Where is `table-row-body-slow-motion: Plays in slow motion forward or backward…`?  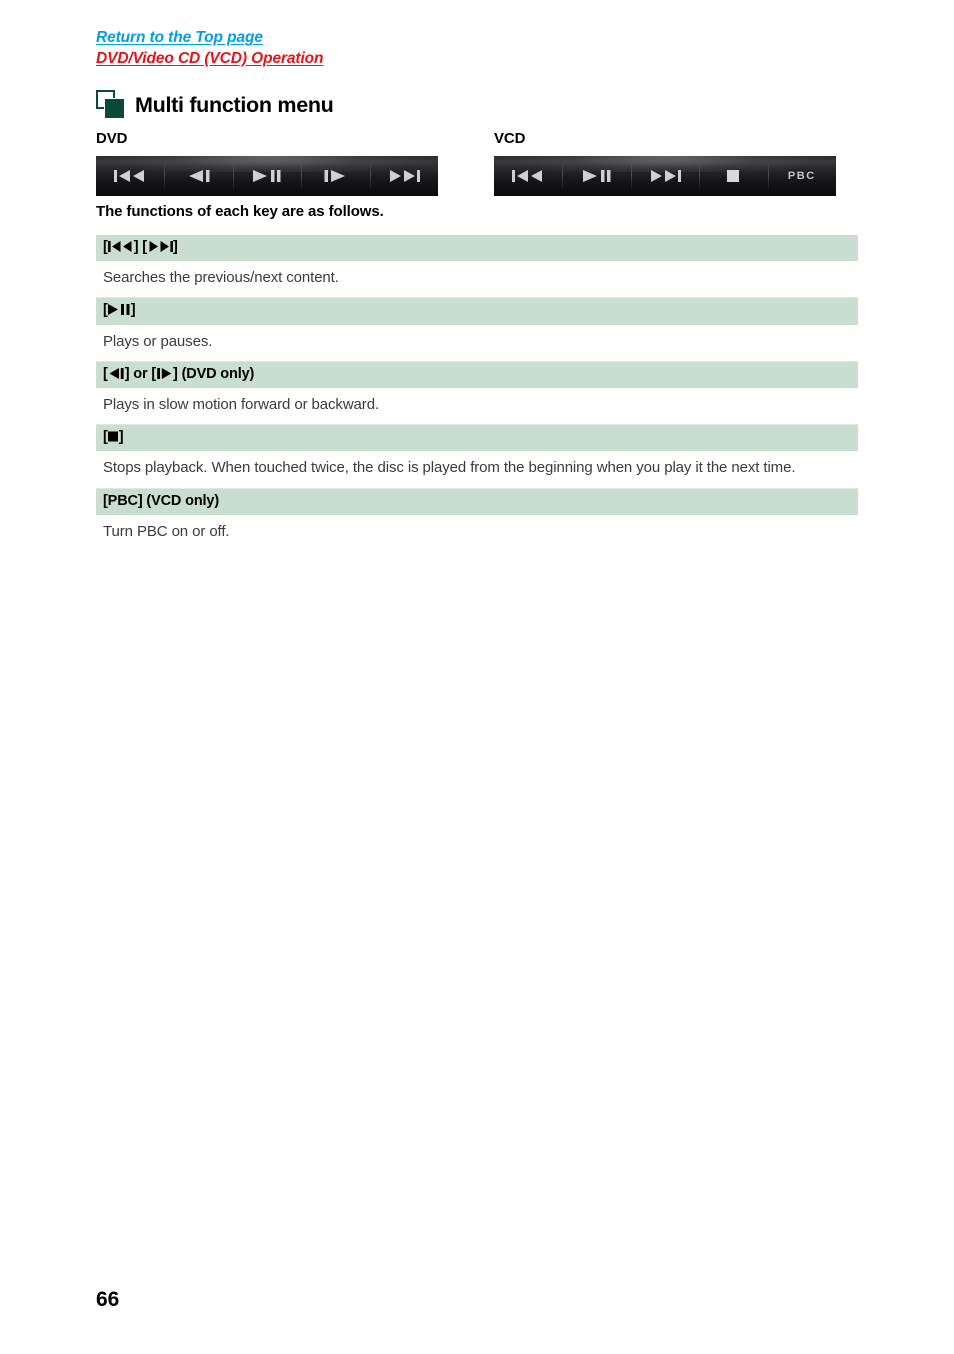 table-row-body-slow-motion: Plays in slow motion forward or backward… is located at coordinates (477, 407).